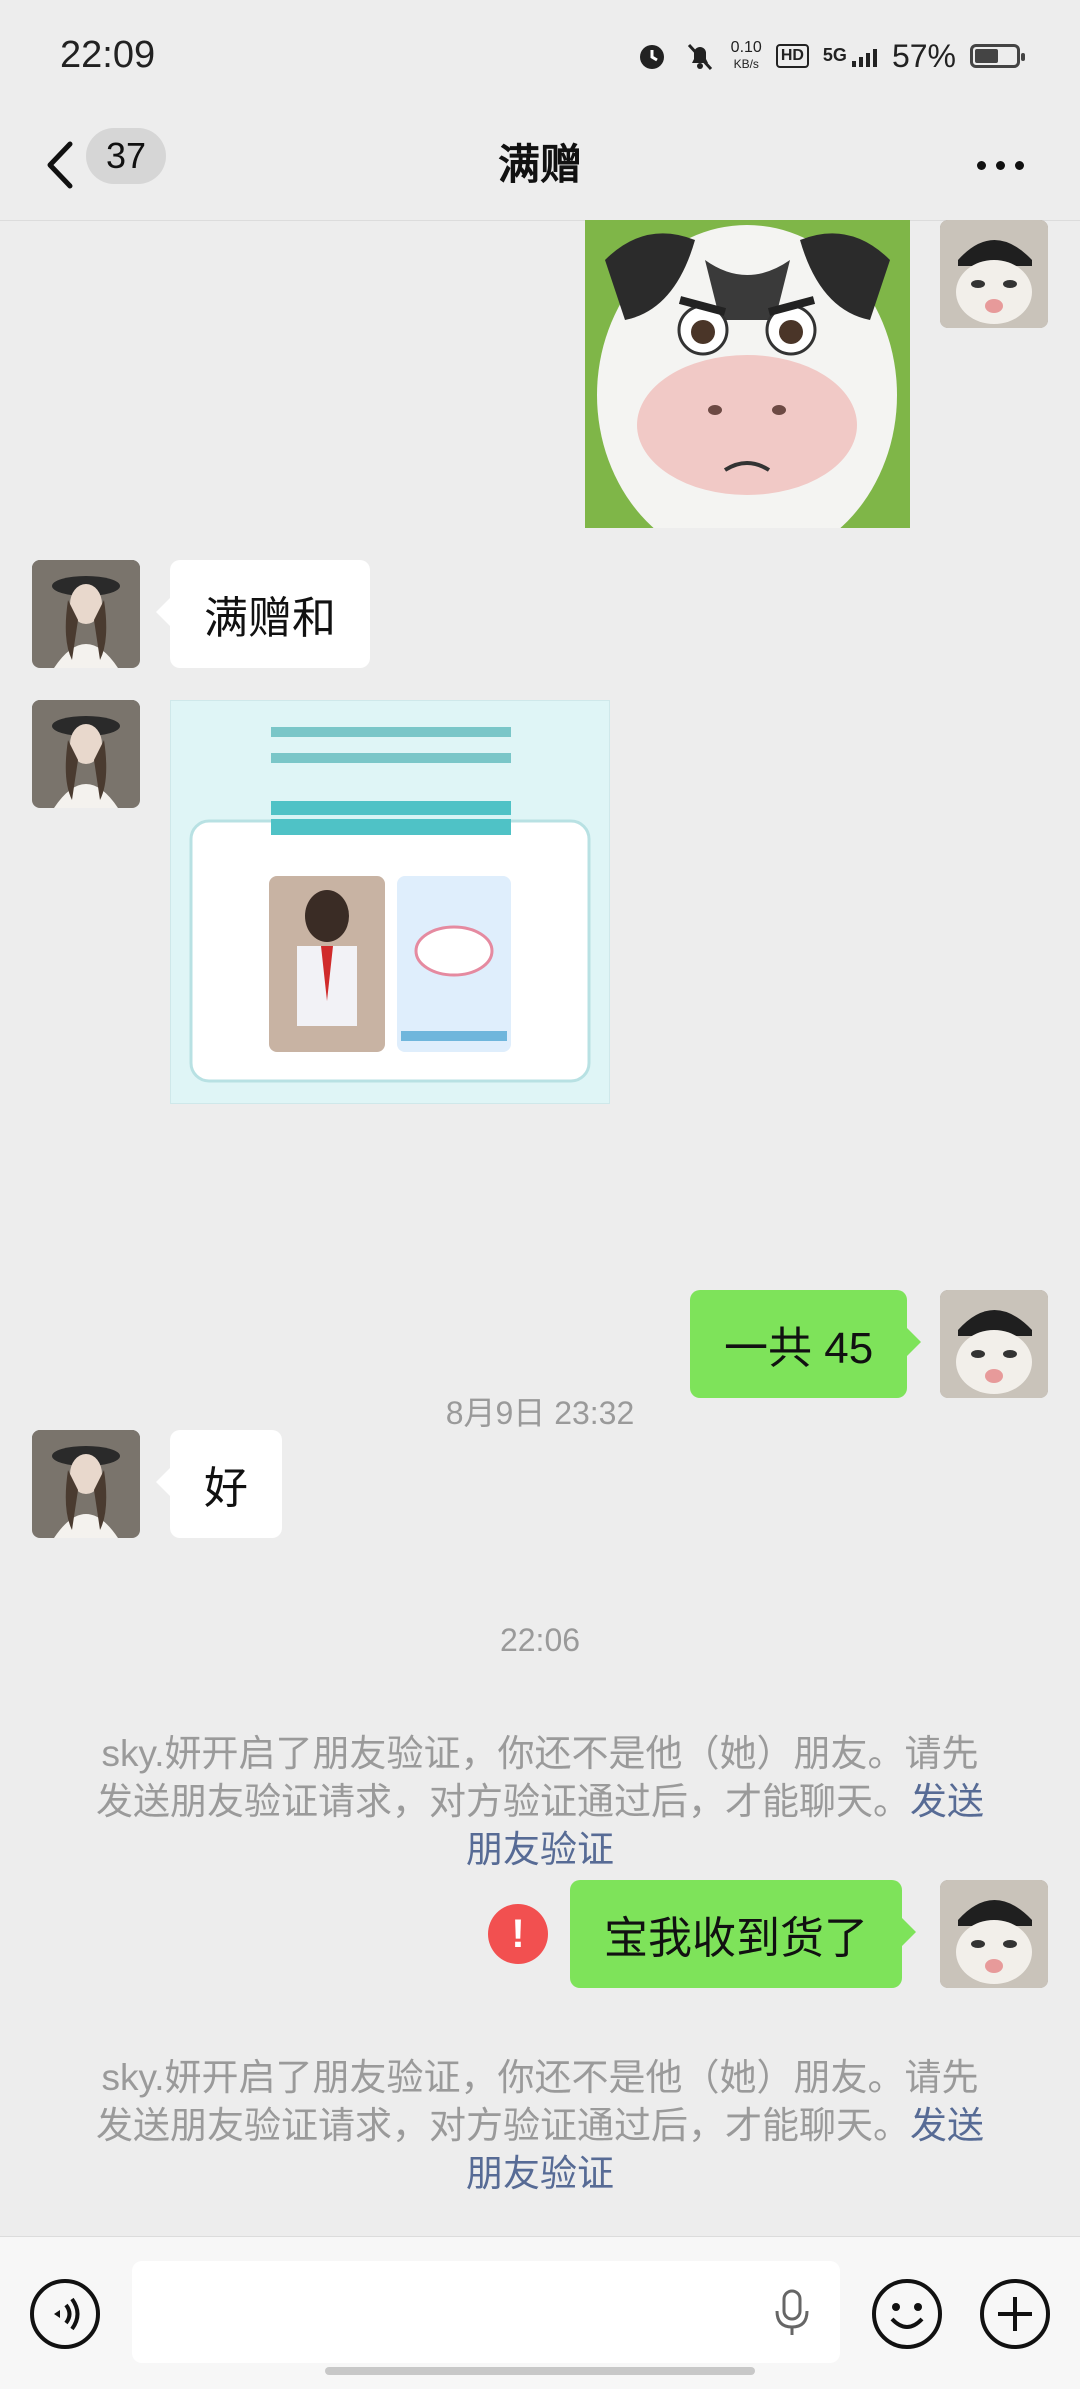 The width and height of the screenshot is (1080, 2389). I want to click on battery-level, so click(986, 56).